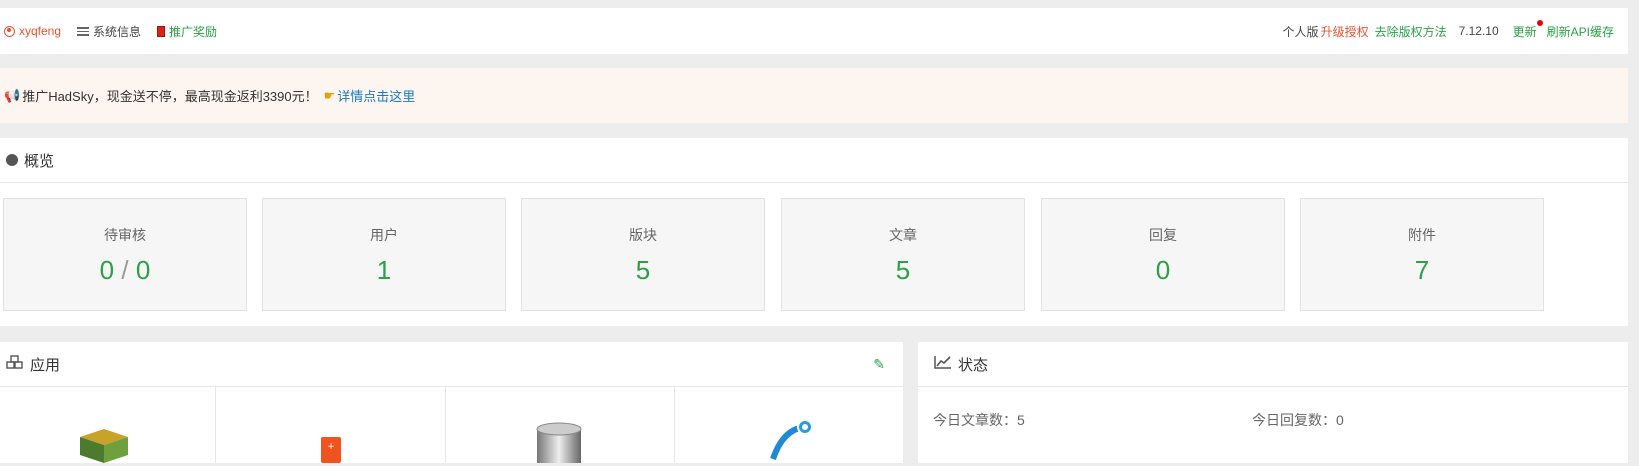  I want to click on promo-reward-link: 推广奖励, so click(187, 31).